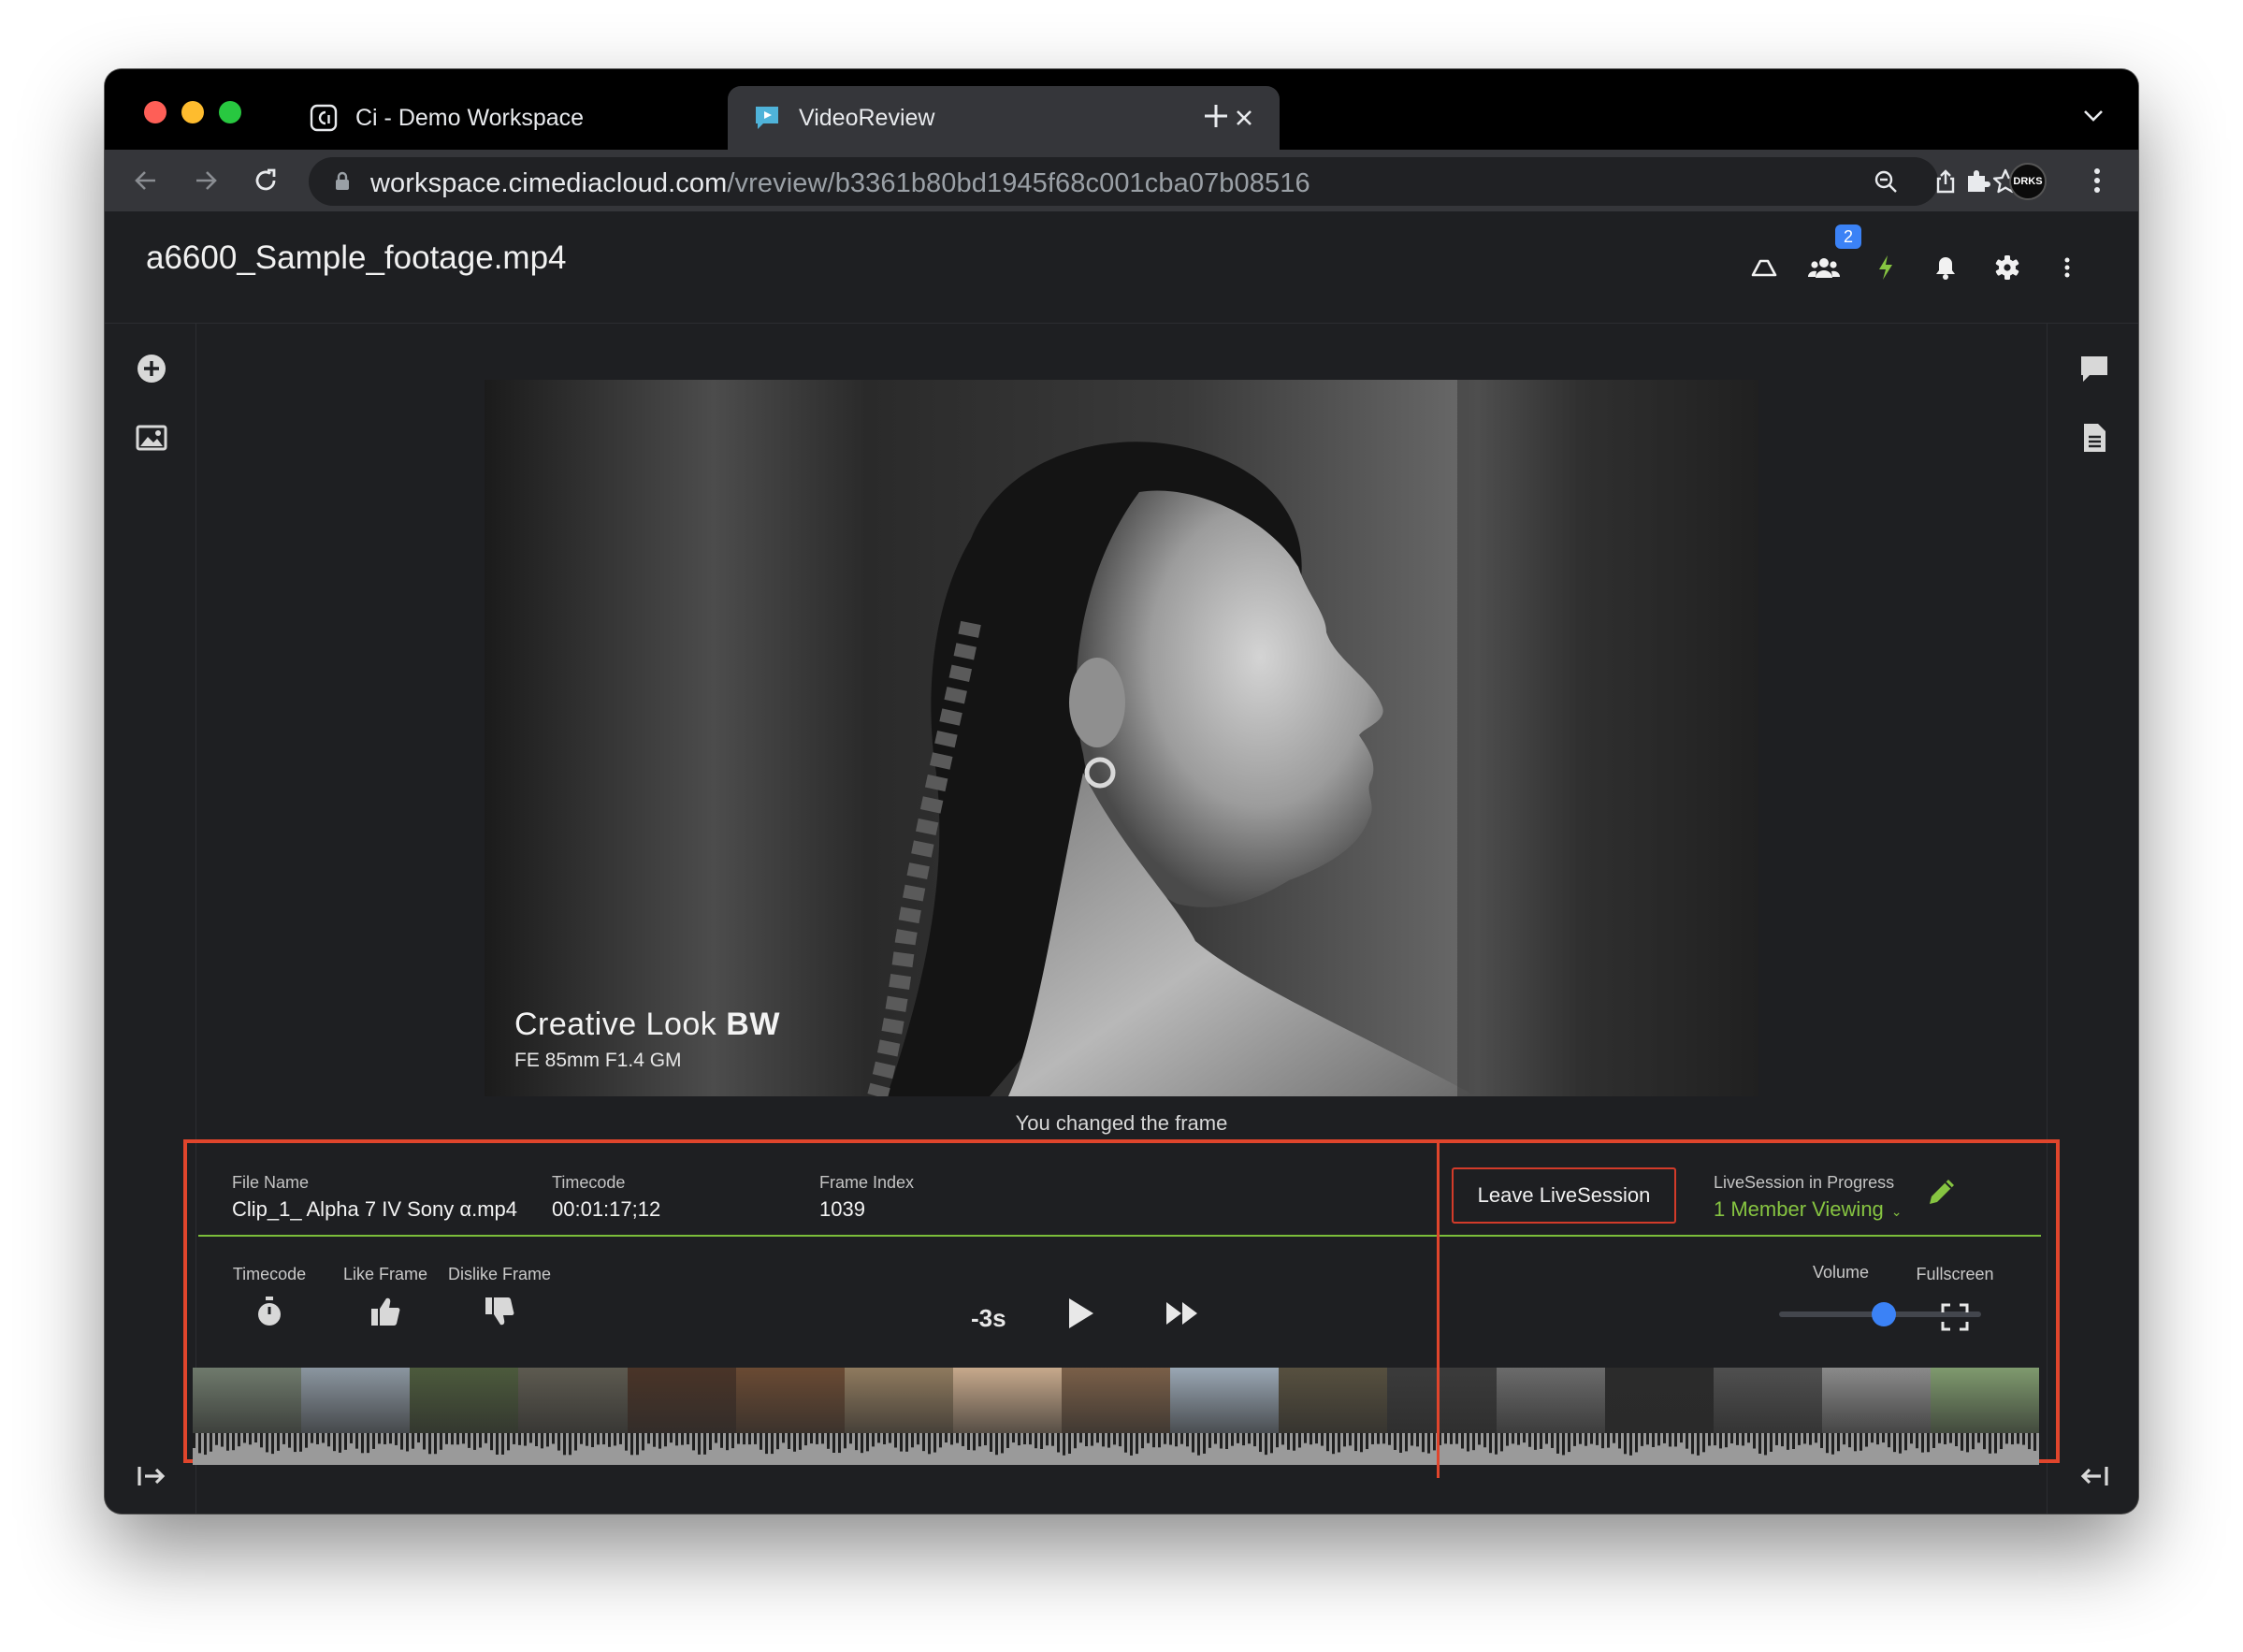 This screenshot has width=2243, height=1652. What do you see at coordinates (1885, 181) in the screenshot?
I see `zoom-icon` at bounding box center [1885, 181].